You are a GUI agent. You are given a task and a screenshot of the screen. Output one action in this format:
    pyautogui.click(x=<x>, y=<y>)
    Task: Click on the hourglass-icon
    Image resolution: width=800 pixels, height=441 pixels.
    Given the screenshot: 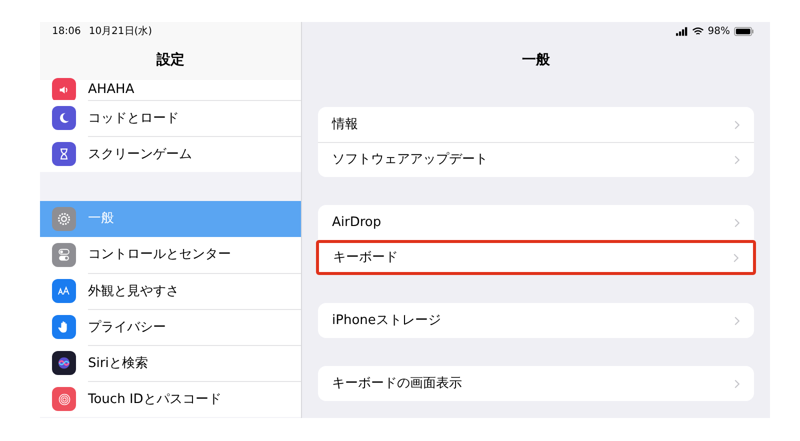 What is the action you would take?
    pyautogui.click(x=64, y=154)
    